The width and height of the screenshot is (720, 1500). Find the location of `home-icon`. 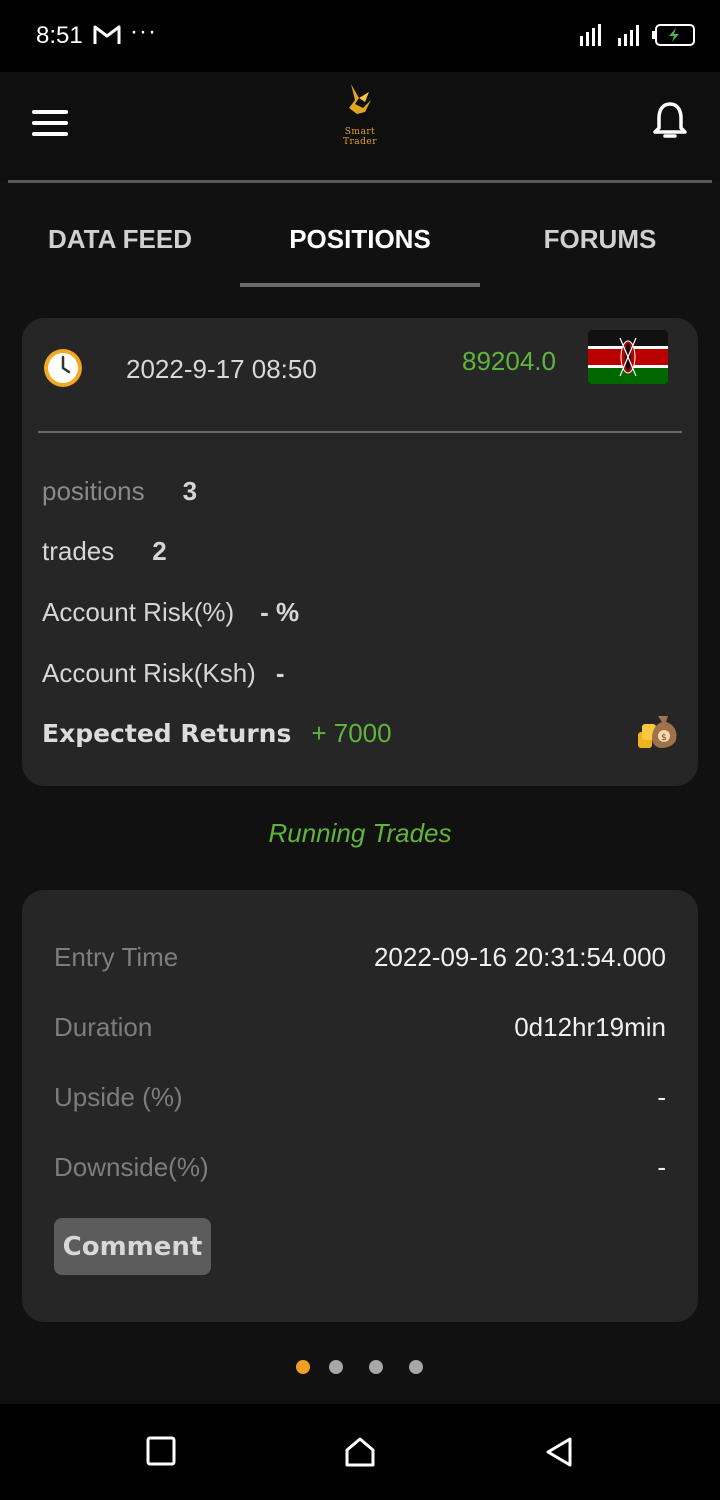

home-icon is located at coordinates (360, 1454).